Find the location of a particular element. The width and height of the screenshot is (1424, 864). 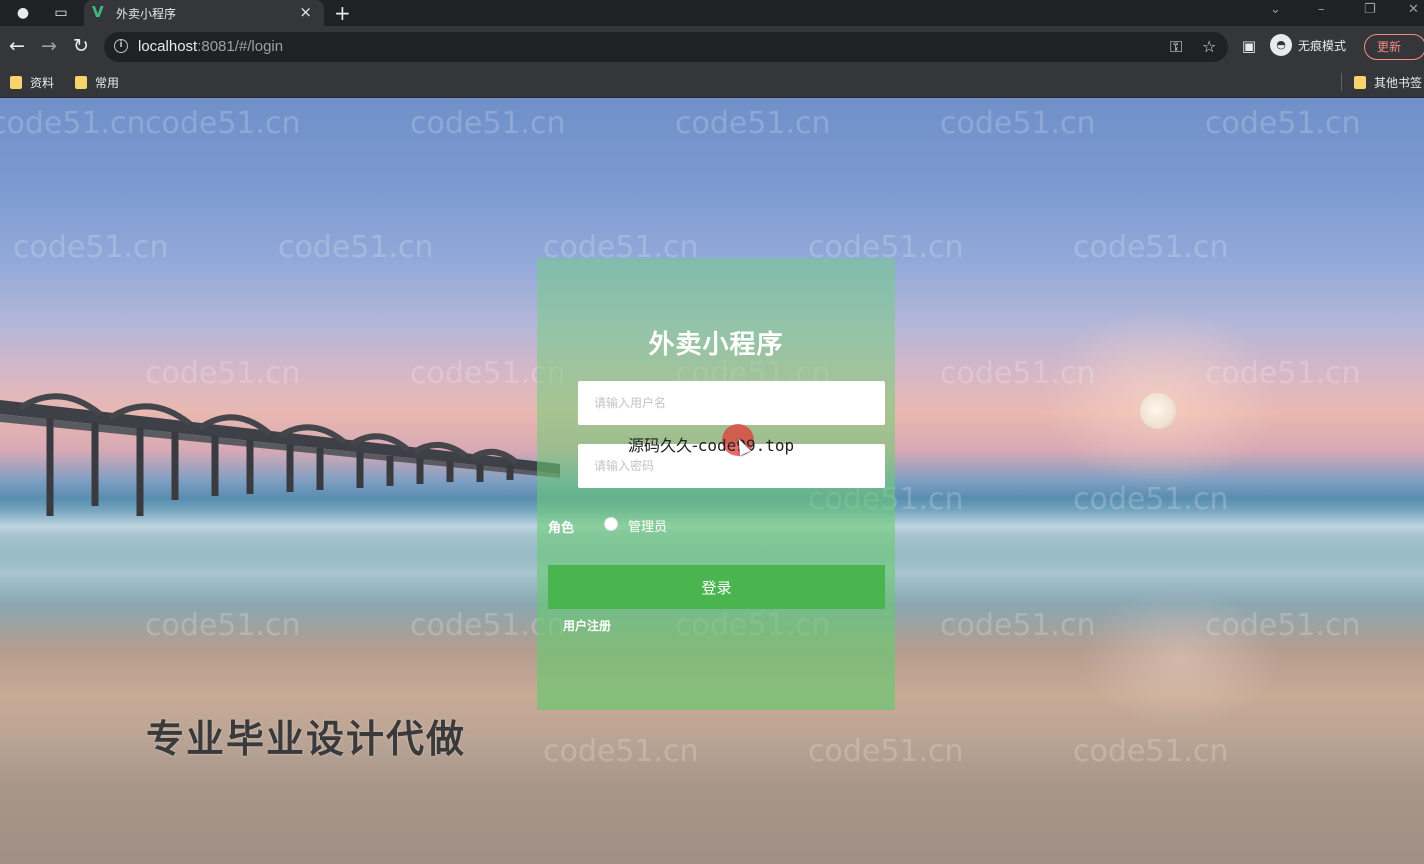

role-option-label: 管理员 is located at coordinates (647, 525).